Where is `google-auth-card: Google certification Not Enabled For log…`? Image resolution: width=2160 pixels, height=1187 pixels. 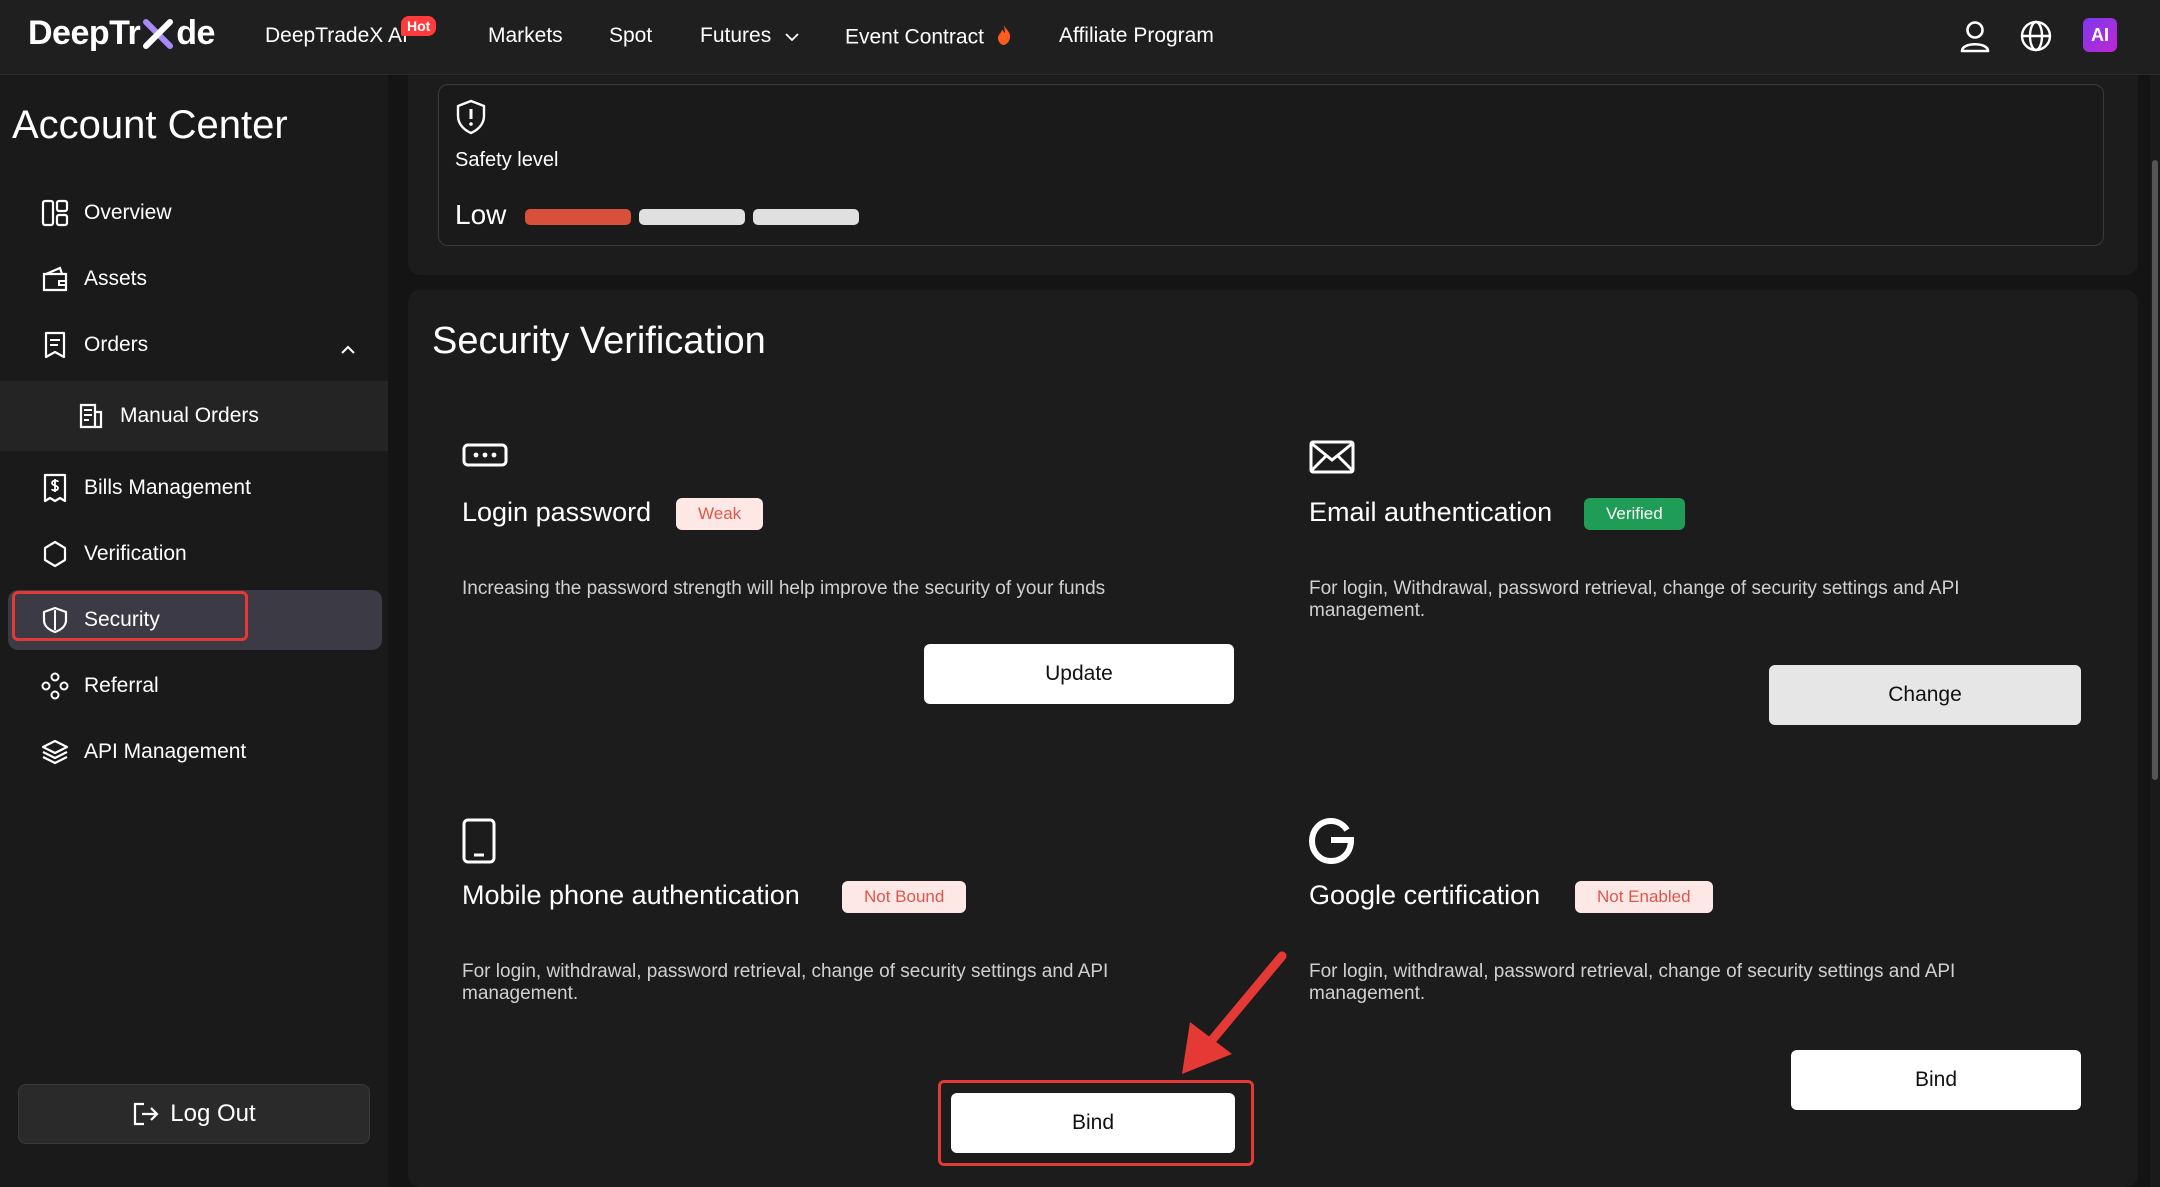
google-auth-card: Google certification Not Enabled For log… is located at coordinates (1698, 967).